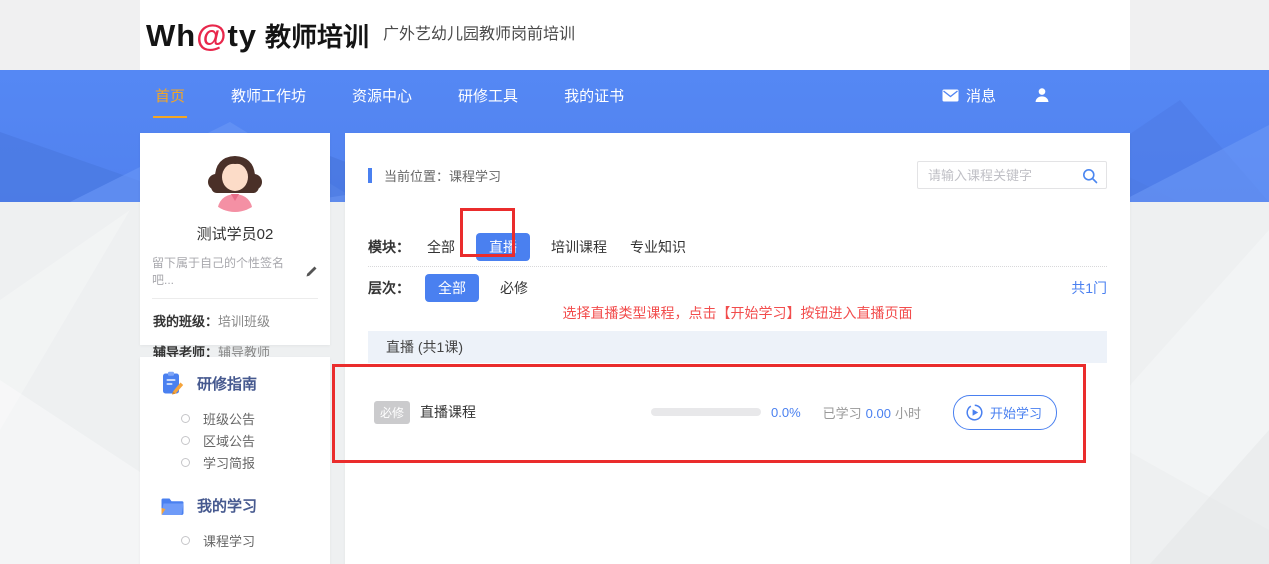 Image resolution: width=1269 pixels, height=564 pixels. Describe the element at coordinates (514, 288) in the screenshot. I see `filter-level-required: 必修` at that location.